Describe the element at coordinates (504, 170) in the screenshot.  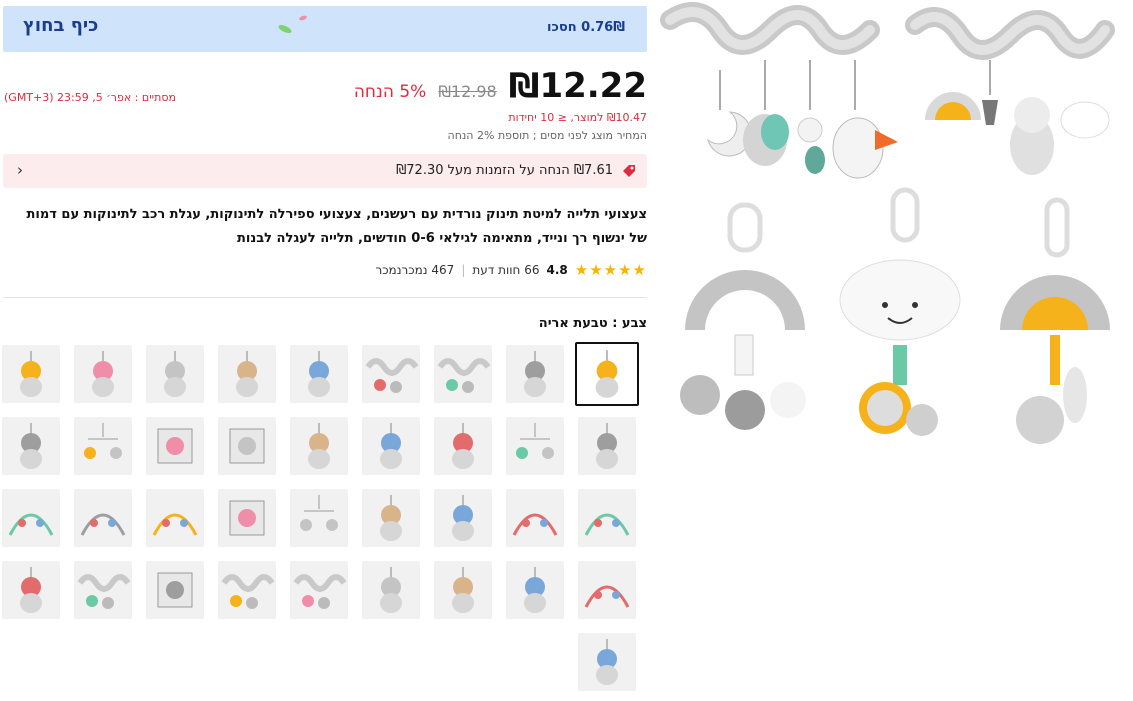
I see `coupon-text: ₪7.61 הנחה על הזמנות מעל ₪72.30` at that location.